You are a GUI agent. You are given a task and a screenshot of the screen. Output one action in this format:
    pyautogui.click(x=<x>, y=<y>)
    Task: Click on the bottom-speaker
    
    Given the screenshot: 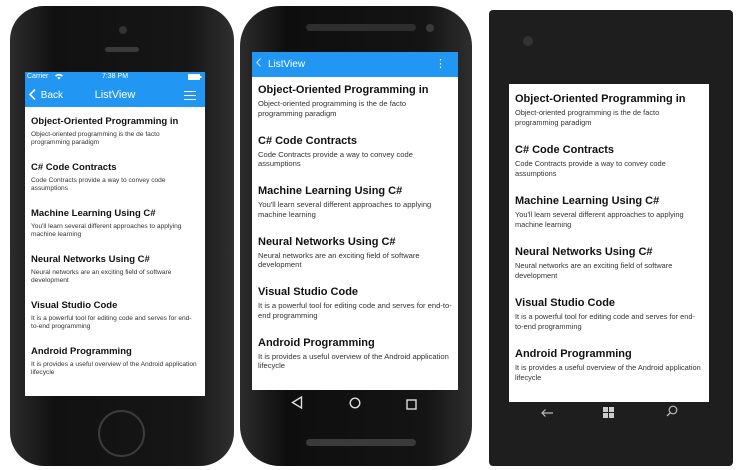 What is the action you would take?
    pyautogui.click(x=361, y=442)
    